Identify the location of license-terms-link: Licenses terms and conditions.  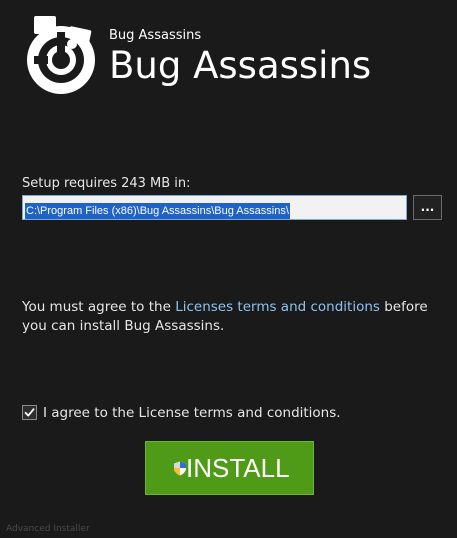
(277, 307).